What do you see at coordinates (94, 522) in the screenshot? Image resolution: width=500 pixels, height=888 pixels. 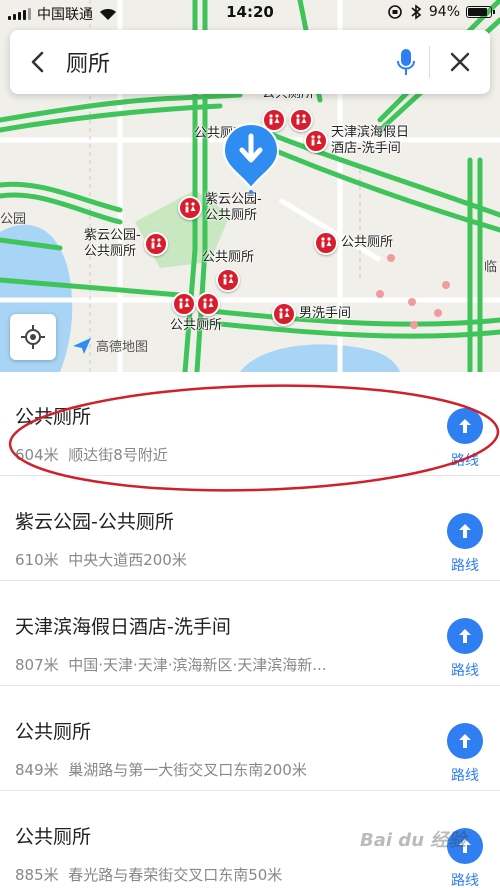 I see `result-name: 紫云公园-公共厕所` at bounding box center [94, 522].